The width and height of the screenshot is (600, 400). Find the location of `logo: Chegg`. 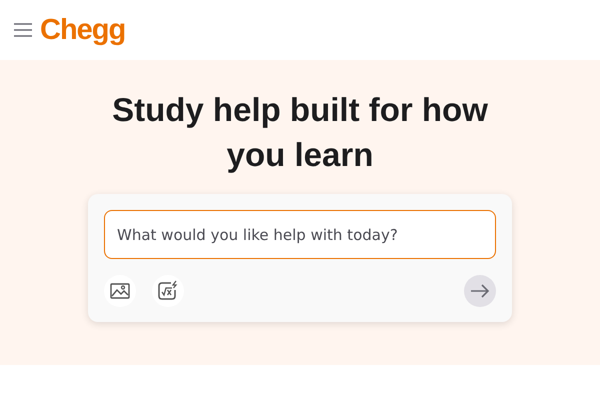

logo: Chegg is located at coordinates (83, 30).